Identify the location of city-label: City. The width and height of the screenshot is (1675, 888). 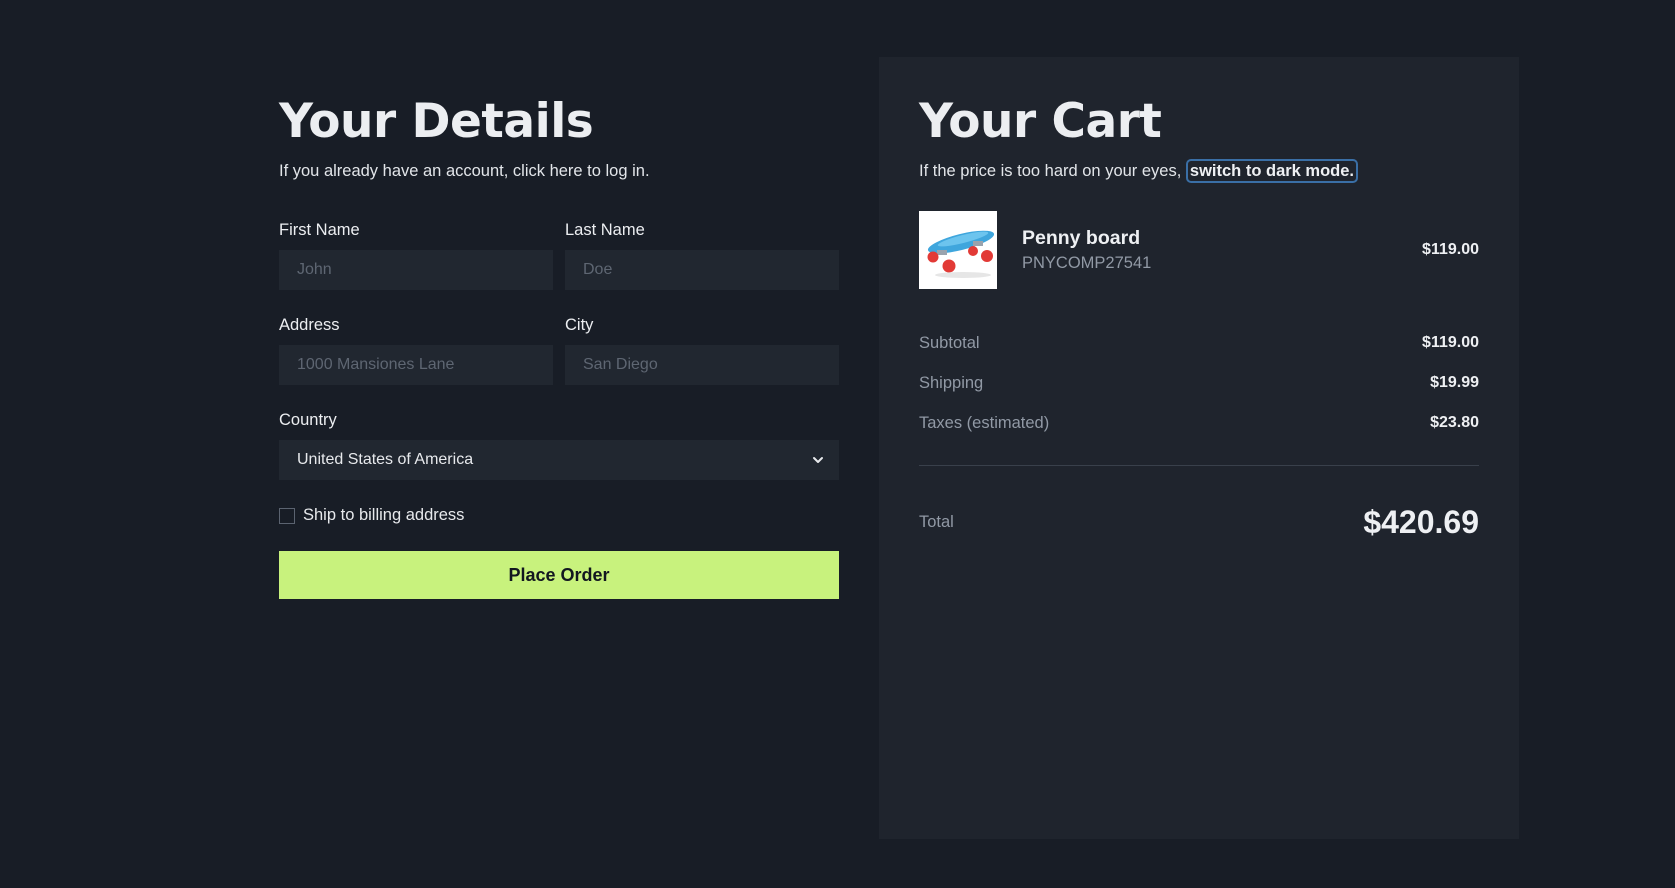
(579, 325).